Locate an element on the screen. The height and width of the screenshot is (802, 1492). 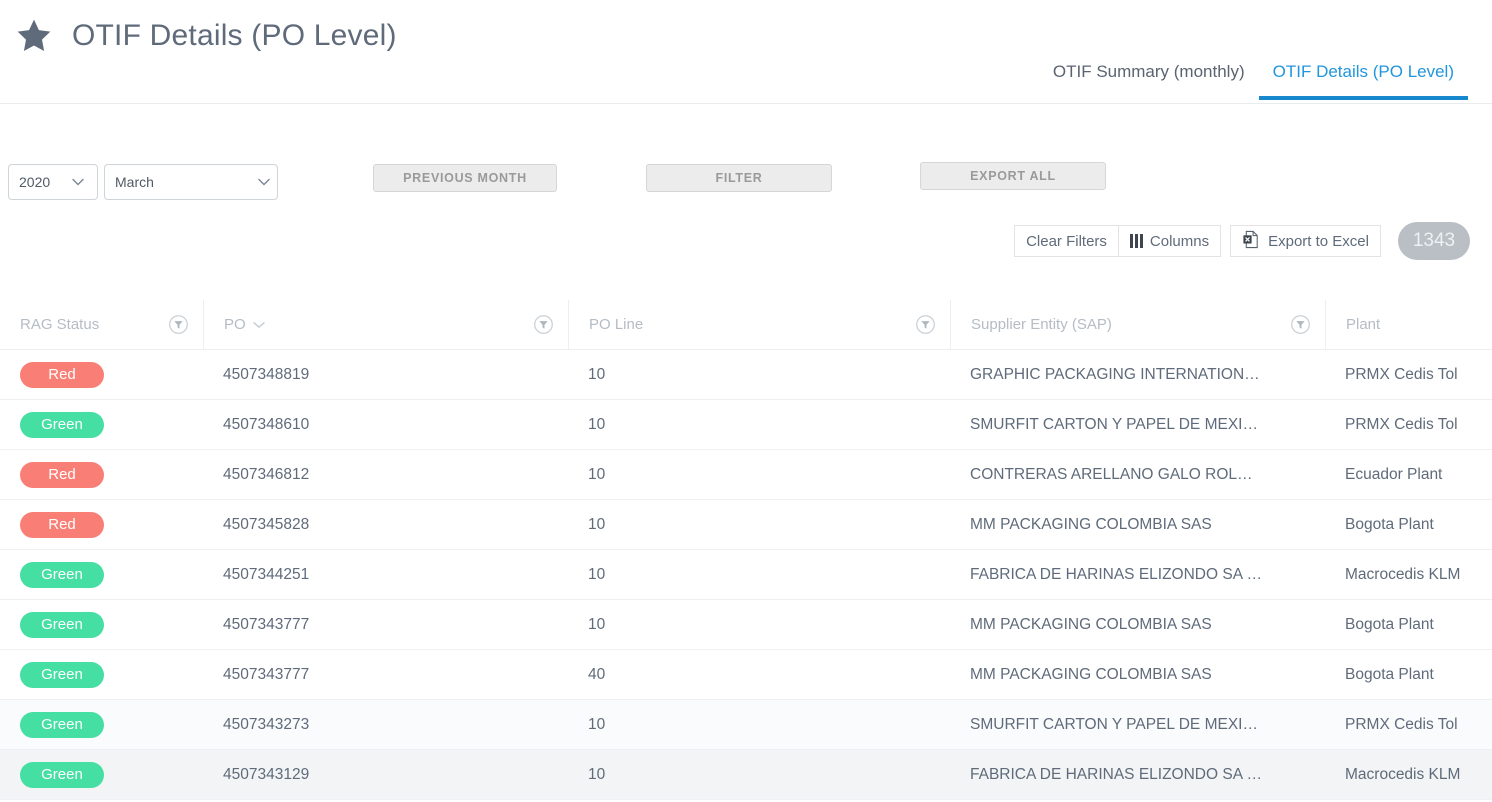
cell-po: 4507343273 is located at coordinates (266, 724).